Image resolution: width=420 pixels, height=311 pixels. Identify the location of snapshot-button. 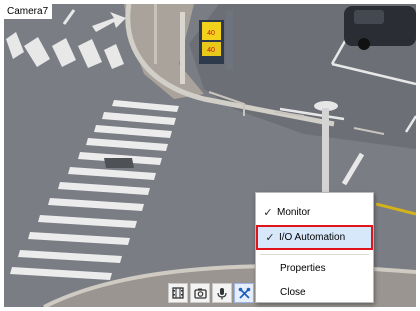
(200, 293).